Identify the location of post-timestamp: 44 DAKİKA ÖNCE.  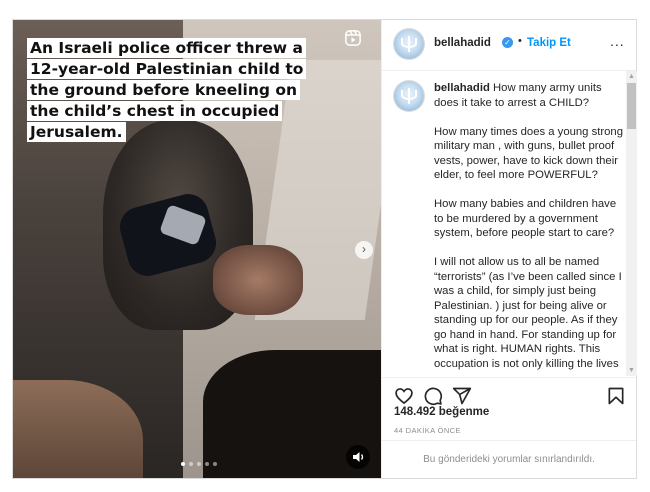
(427, 430).